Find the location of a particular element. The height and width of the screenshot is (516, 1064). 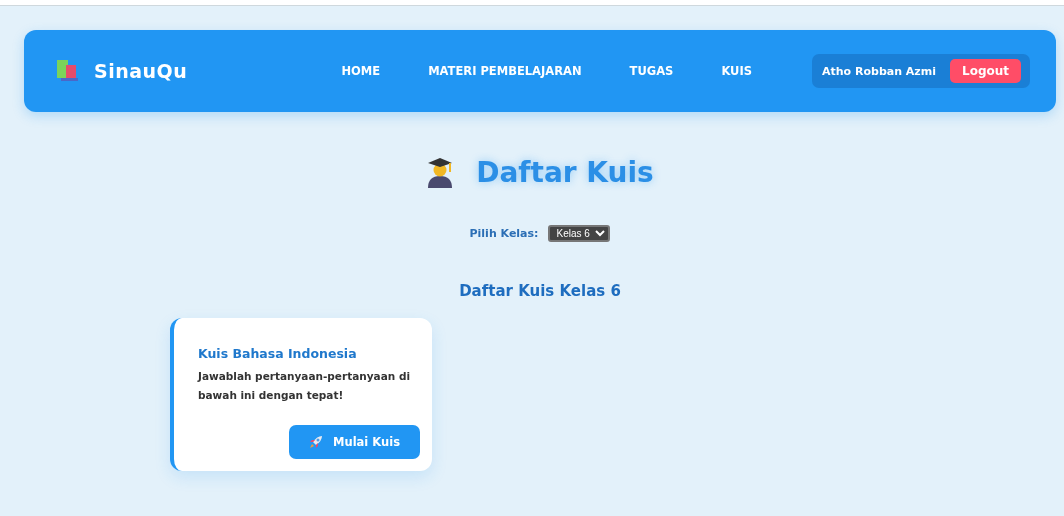

logout-button: Logout is located at coordinates (985, 71).